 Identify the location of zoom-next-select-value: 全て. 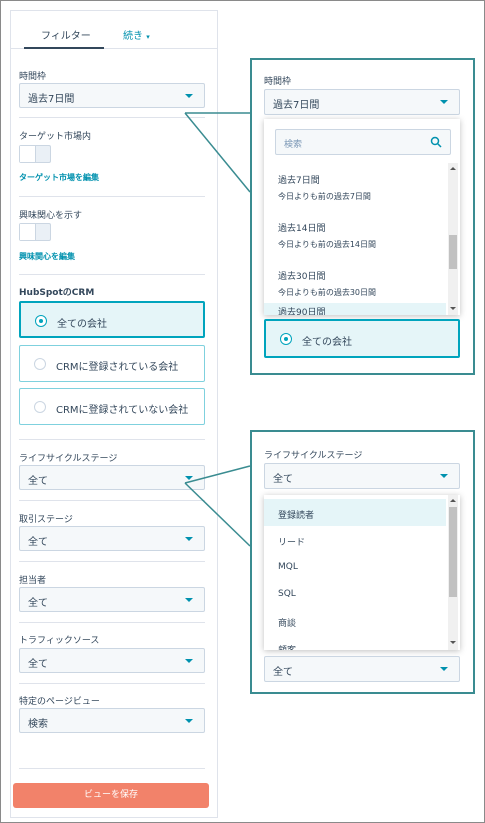
(283, 672).